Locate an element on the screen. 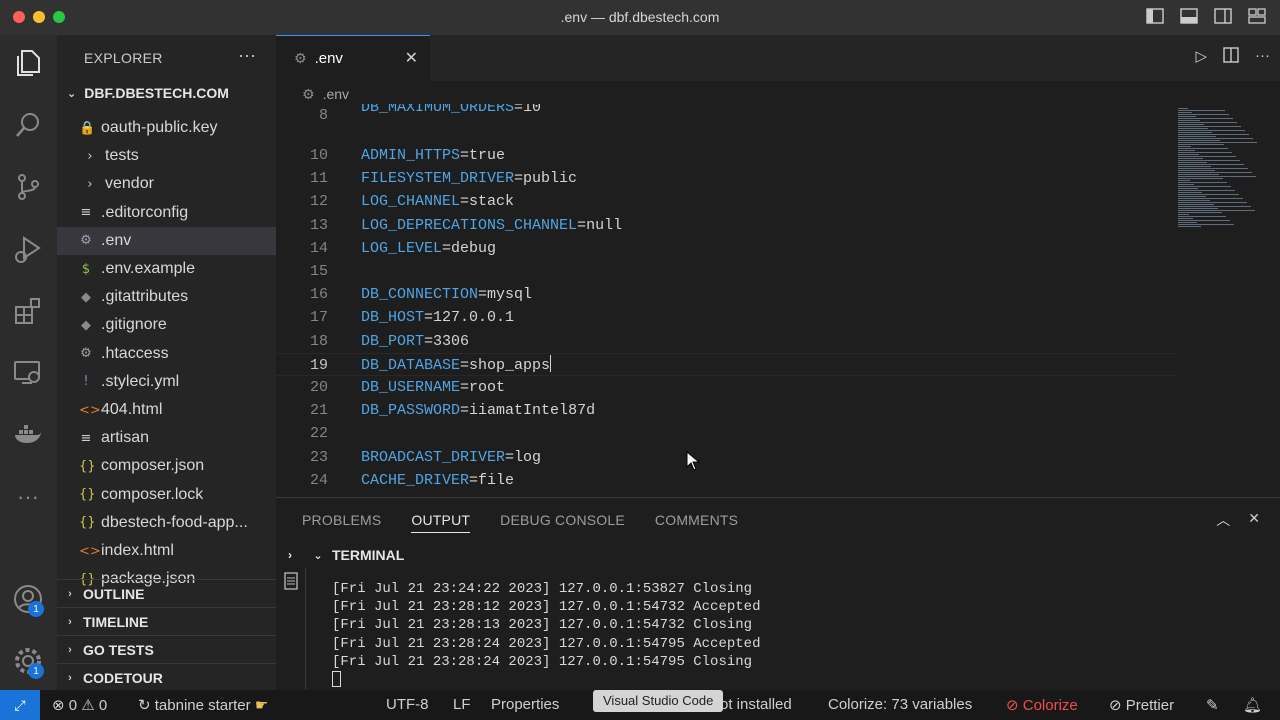 Image resolution: width=1280 pixels, height=720 pixels. tabnine-status: ↻ tabnine starter ☛ is located at coordinates (203, 705).